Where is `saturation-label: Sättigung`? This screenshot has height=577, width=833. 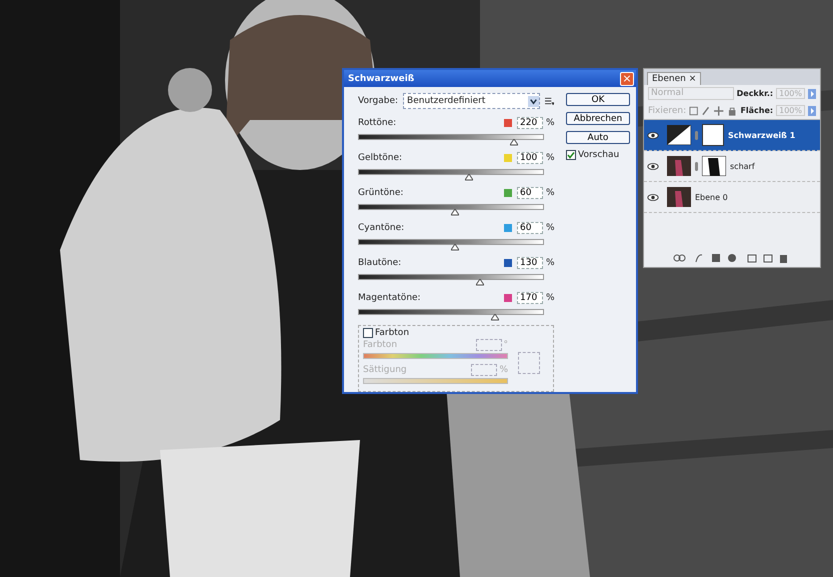 saturation-label: Sättigung is located at coordinates (385, 369).